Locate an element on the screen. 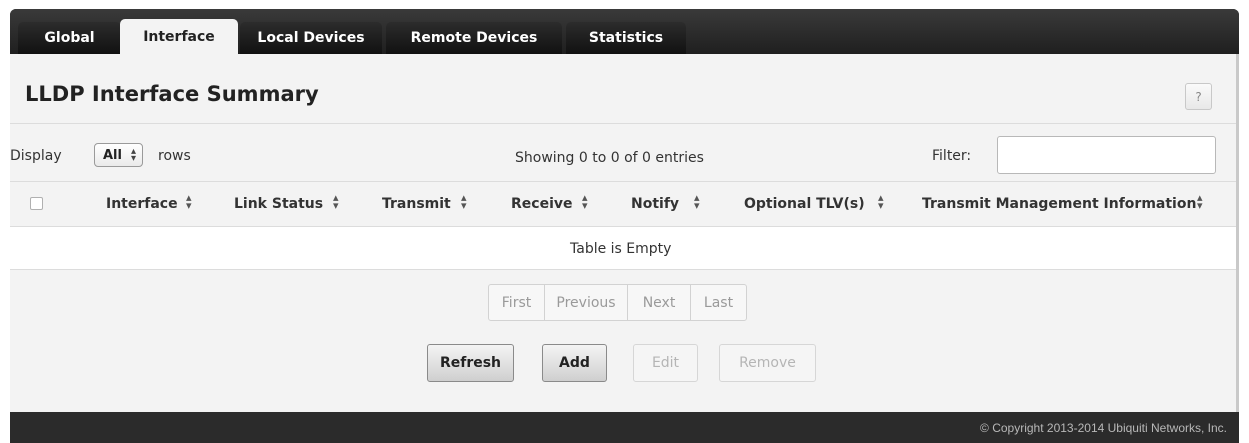 The image size is (1249, 443). table-empty-row: Table is Empty is located at coordinates (623, 248).